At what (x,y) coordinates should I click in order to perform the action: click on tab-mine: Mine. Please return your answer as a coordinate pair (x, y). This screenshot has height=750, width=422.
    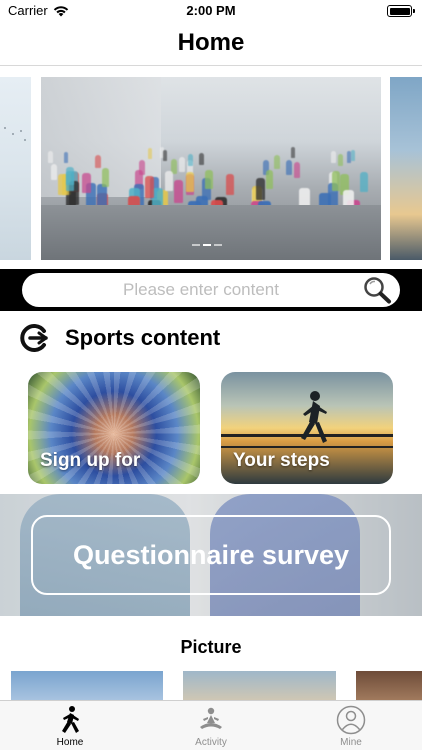
    Looking at the image, I should click on (351, 725).